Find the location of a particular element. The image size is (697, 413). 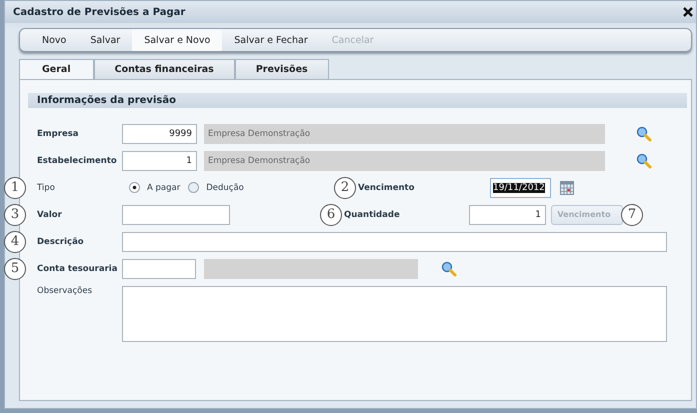

radio-option: A pagar is located at coordinates (154, 187).